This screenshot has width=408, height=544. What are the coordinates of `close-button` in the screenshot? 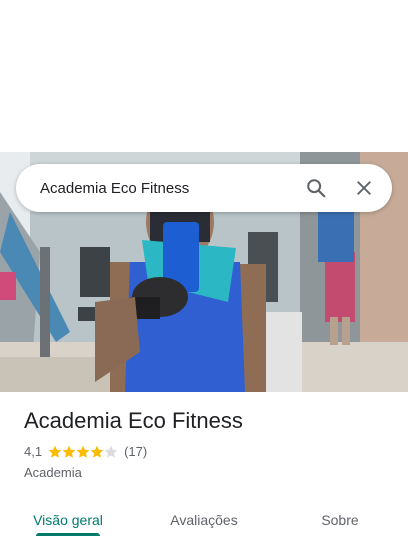 It's located at (364, 188).